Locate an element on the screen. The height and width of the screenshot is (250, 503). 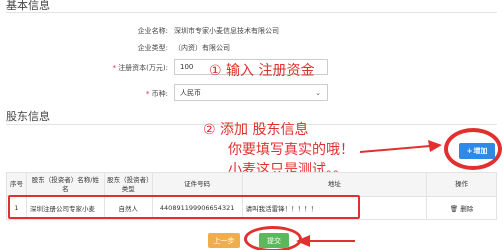
cell-action: 🗑 删除 is located at coordinates (461, 208).